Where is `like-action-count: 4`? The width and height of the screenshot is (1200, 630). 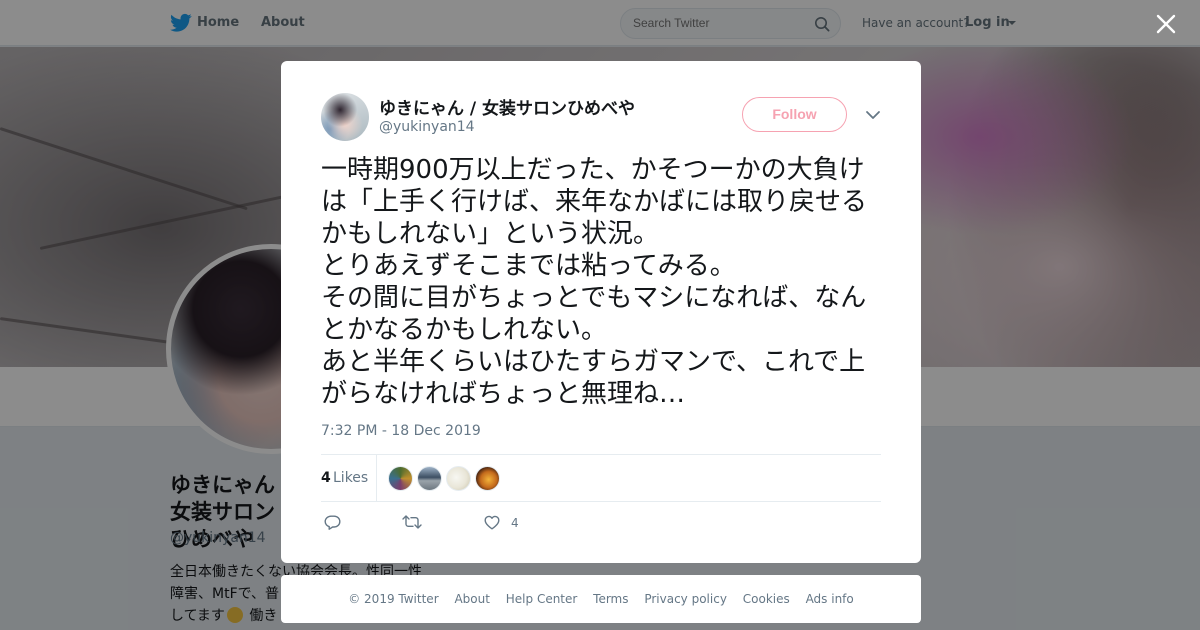 like-action-count: 4 is located at coordinates (515, 523).